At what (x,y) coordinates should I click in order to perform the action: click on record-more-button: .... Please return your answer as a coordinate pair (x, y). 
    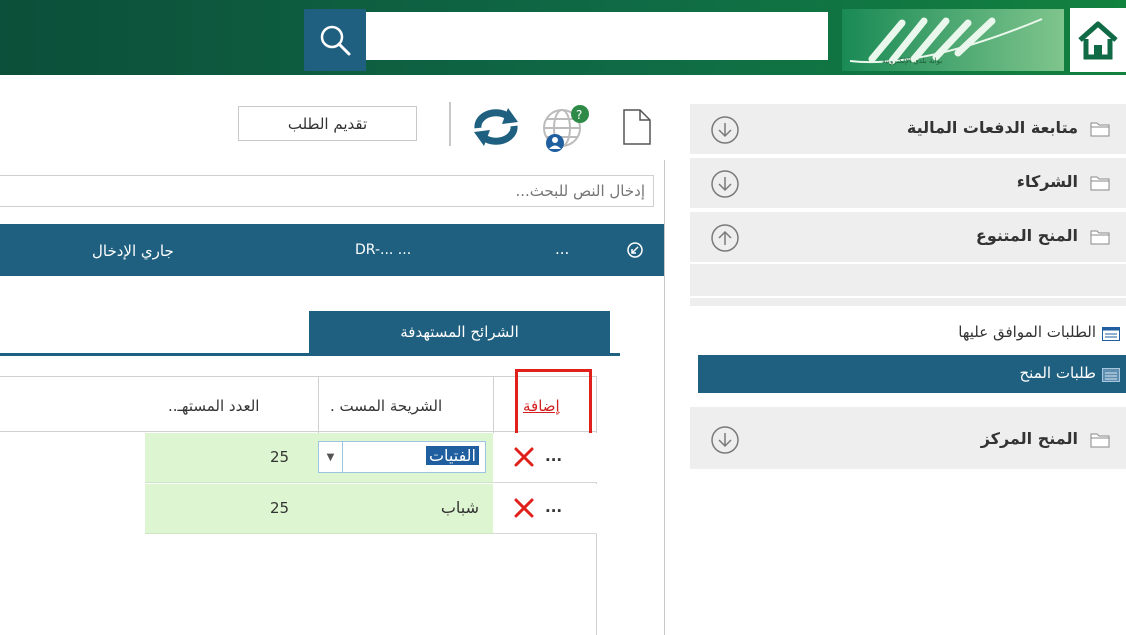
    Looking at the image, I should click on (562, 249).